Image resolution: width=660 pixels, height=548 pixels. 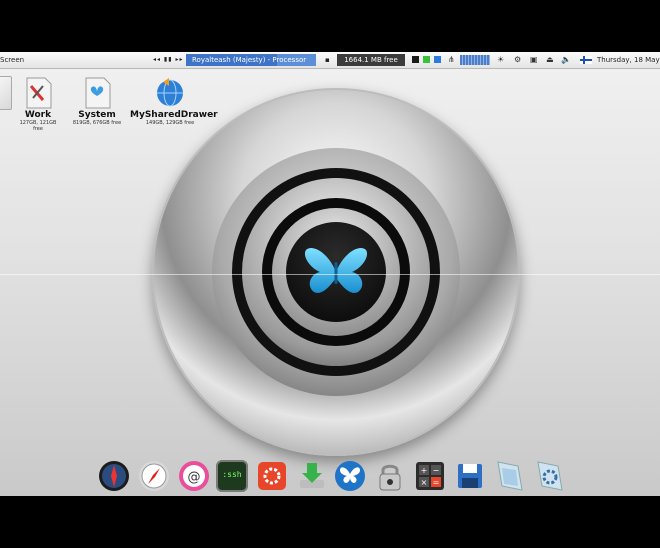 I want to click on butterfly-logo-icon, so click(x=336, y=270).